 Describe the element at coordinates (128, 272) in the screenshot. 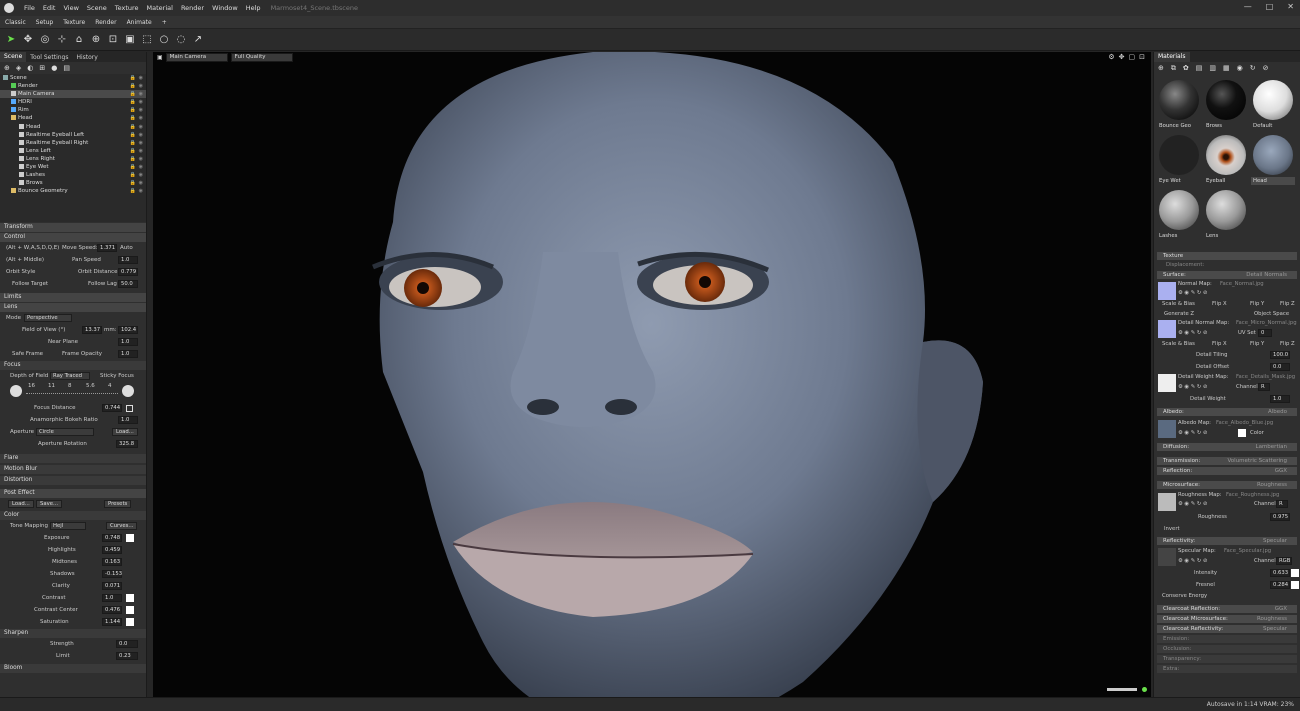

I see `orbit-distance-field: 0.779` at that location.